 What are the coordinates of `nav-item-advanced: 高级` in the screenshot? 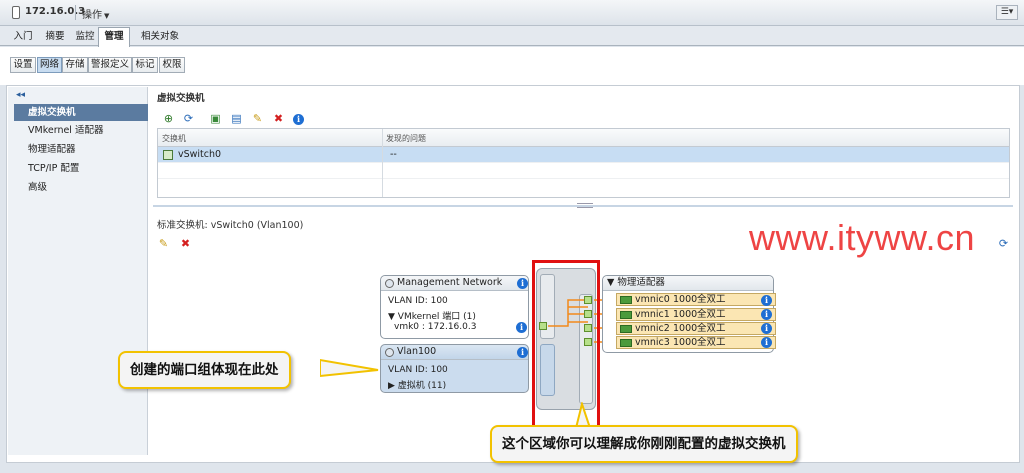 It's located at (81, 187).